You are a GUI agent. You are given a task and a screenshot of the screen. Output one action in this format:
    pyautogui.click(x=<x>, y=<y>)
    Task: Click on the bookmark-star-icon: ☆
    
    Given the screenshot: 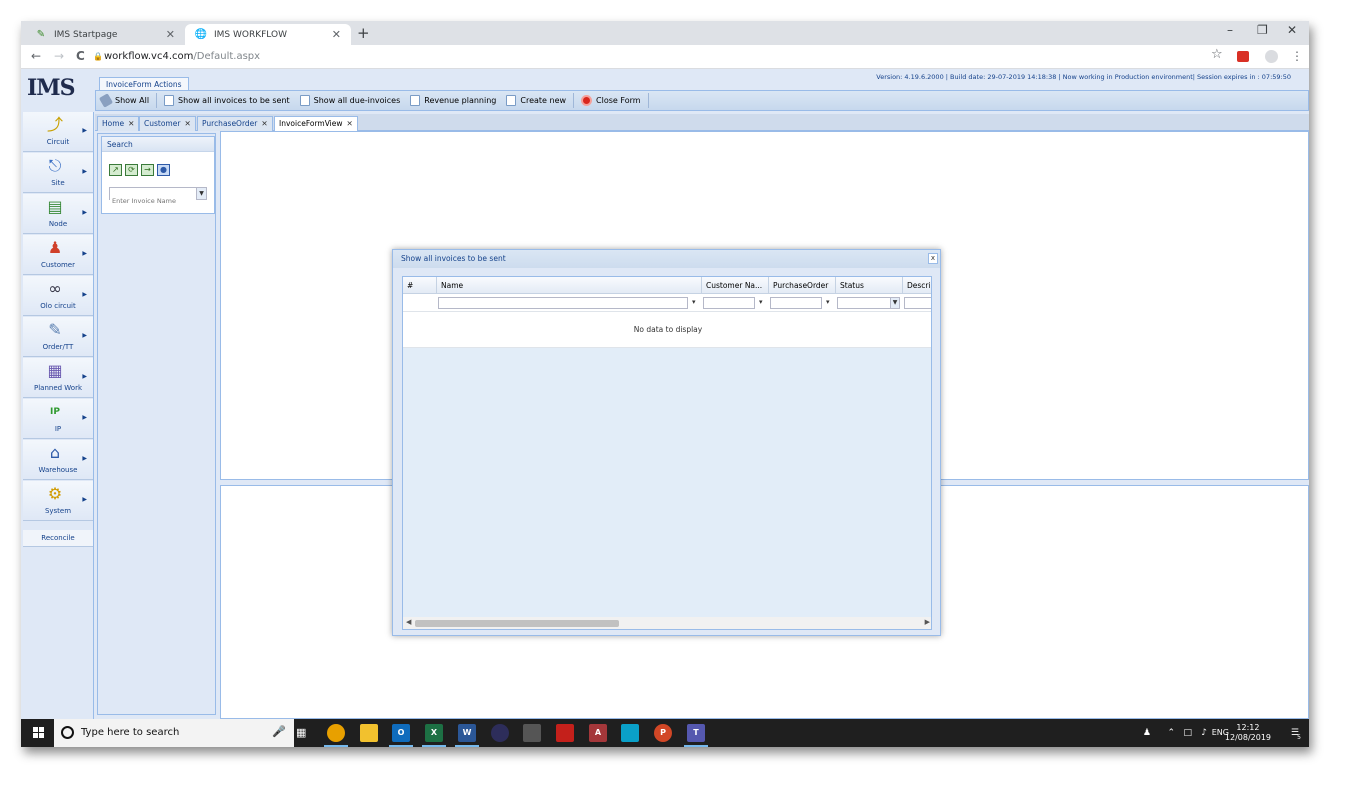 What is the action you would take?
    pyautogui.click(x=1217, y=54)
    